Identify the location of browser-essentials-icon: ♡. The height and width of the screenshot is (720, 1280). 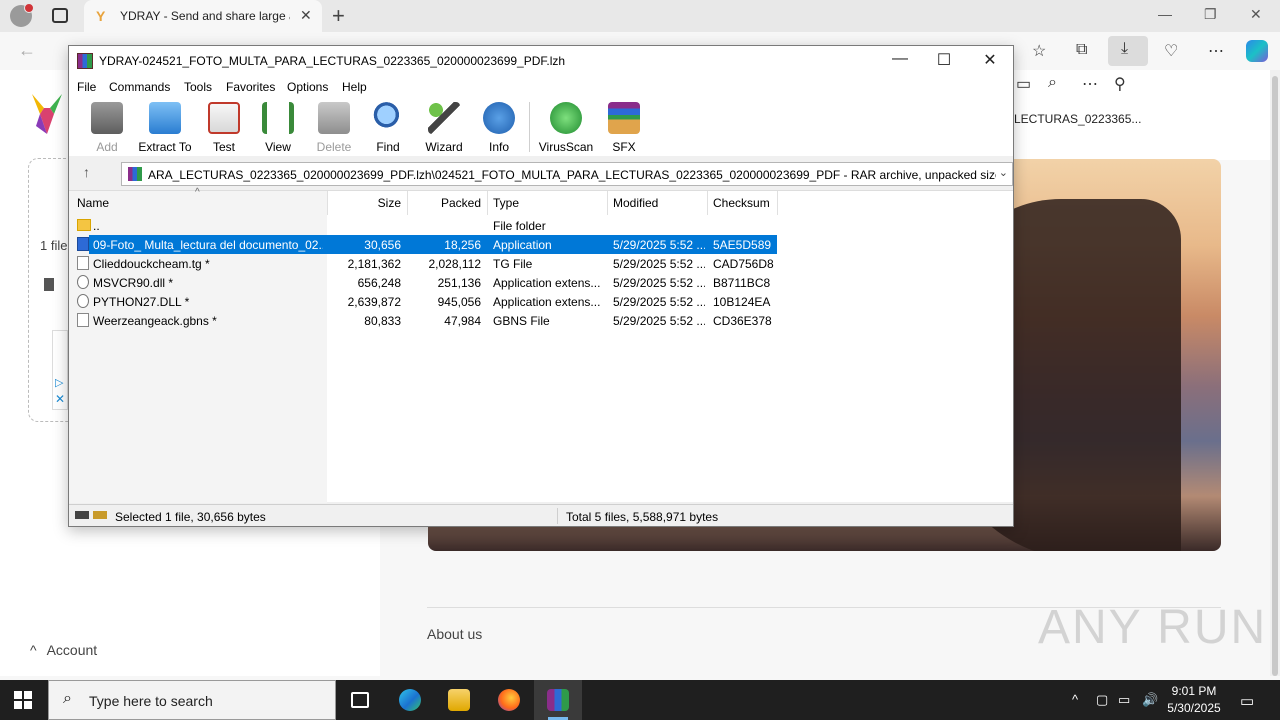
(1171, 51).